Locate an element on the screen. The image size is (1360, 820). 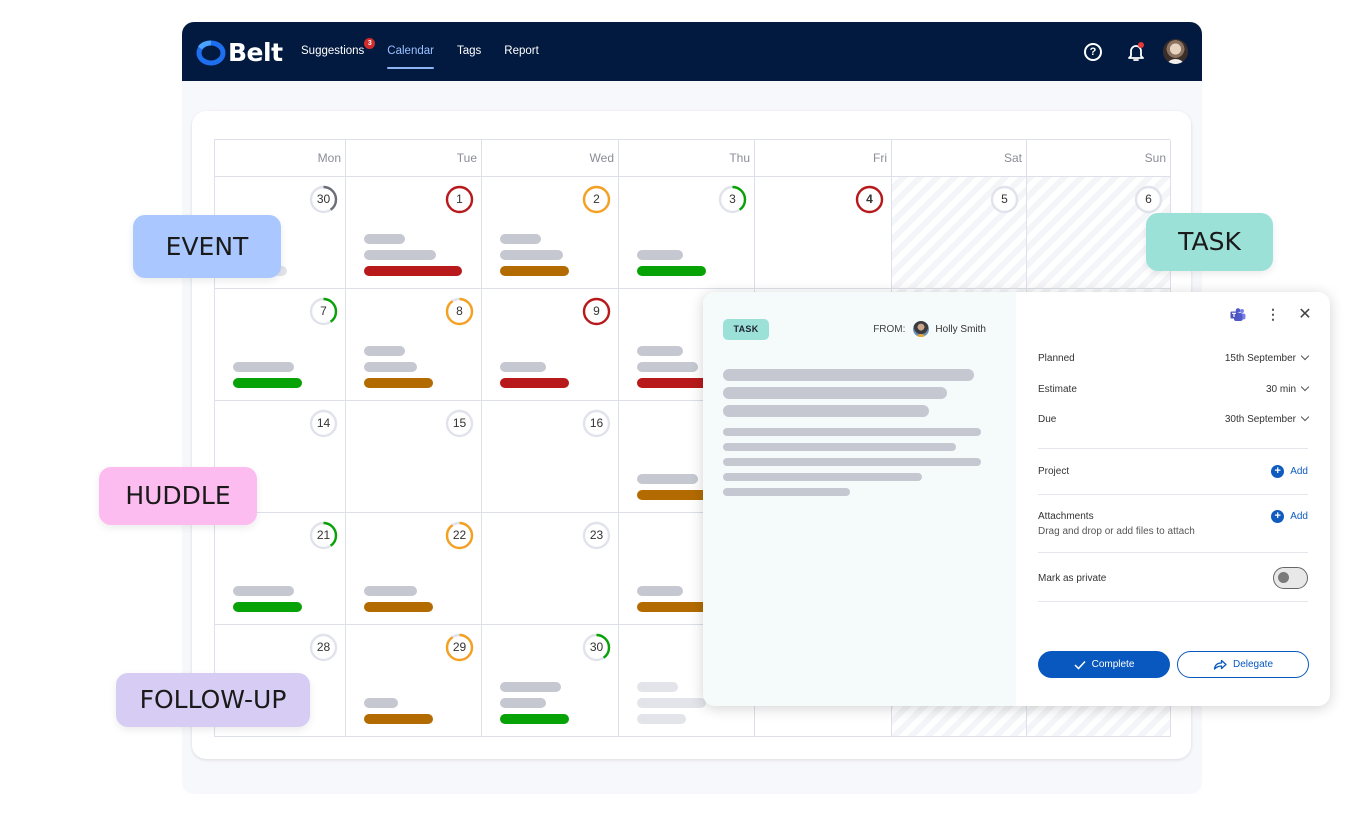
add-attachment-button: + Add is located at coordinates (1289, 516).